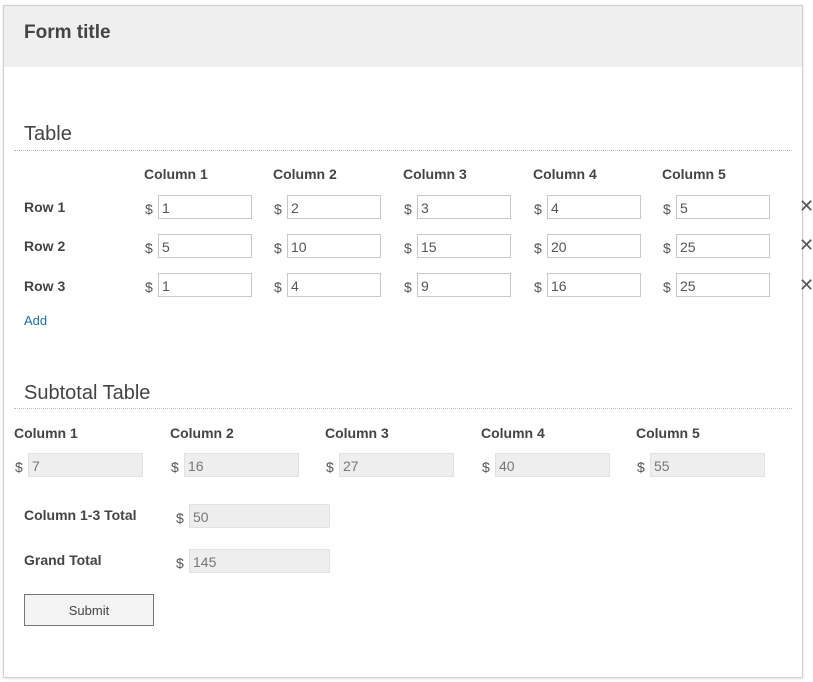 This screenshot has width=813, height=682. I want to click on subtotal-section-title: Subtotal Table, so click(87, 393).